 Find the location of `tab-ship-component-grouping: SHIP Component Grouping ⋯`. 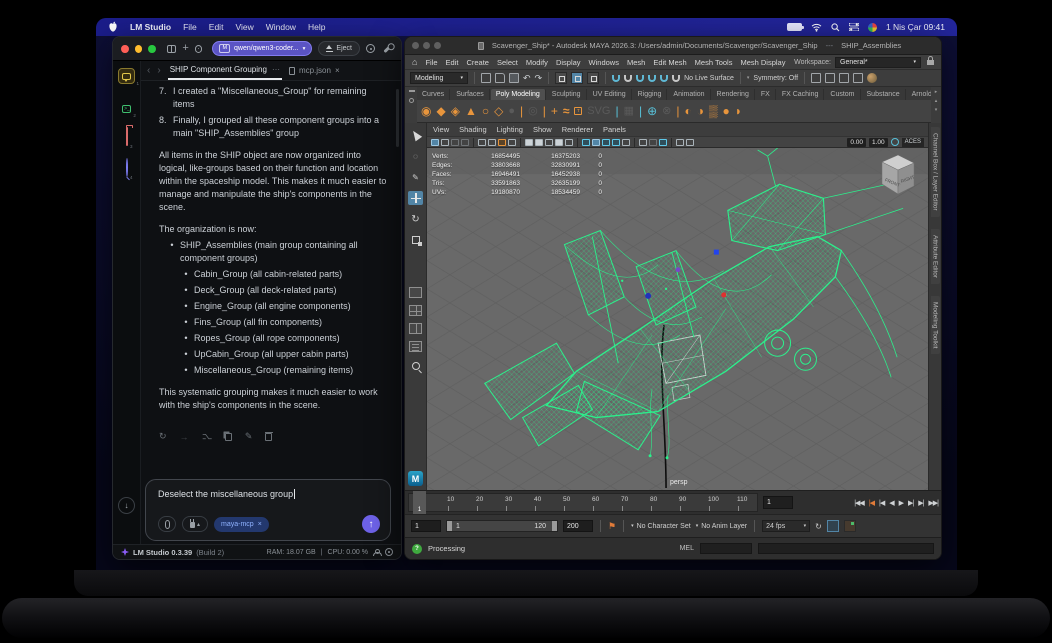

tab-ship-component-grouping: SHIP Component Grouping ⋯ is located at coordinates (224, 70).